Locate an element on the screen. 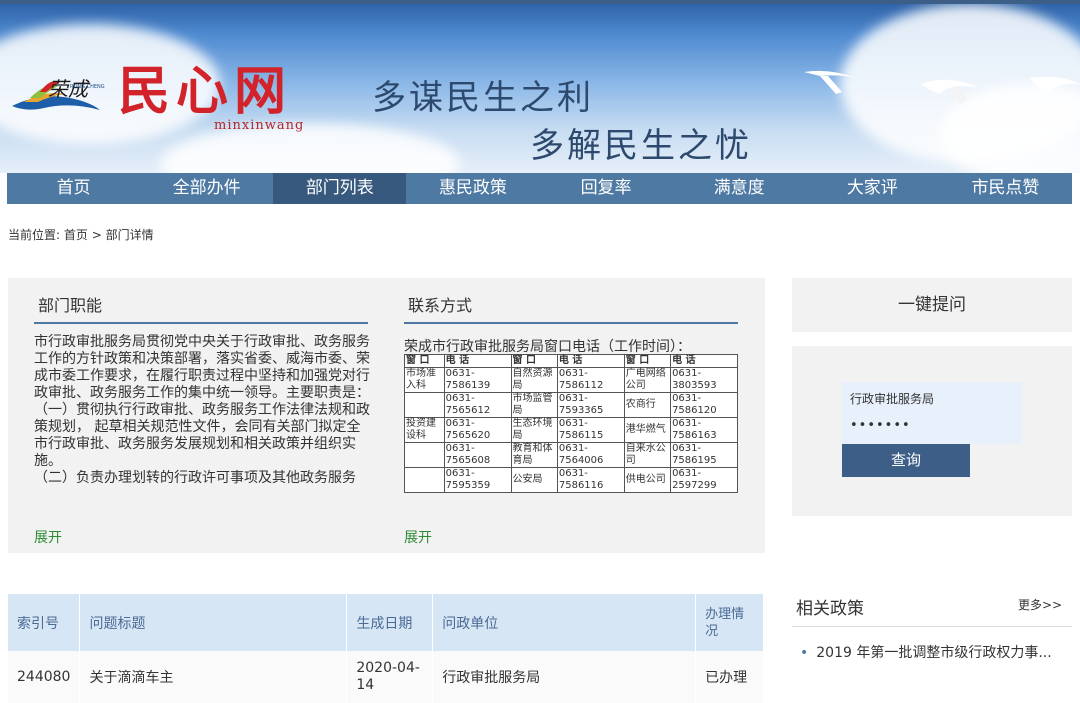 The height and width of the screenshot is (703, 1080). questions-table-header: 索引号 问题标题 生成日期 问政单位 办理情况 is located at coordinates (386, 622).